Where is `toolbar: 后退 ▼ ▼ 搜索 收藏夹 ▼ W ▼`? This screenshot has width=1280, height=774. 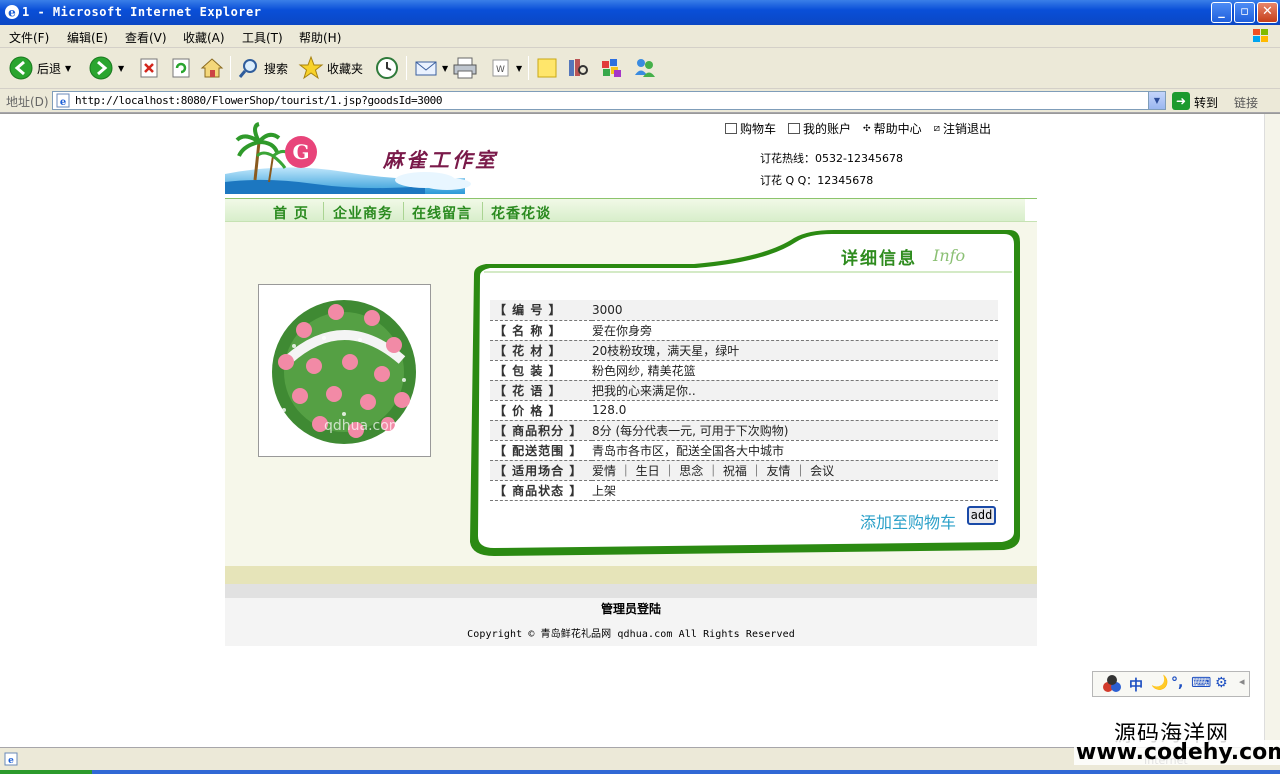 toolbar: 后退 ▼ ▼ 搜索 收藏夹 ▼ W ▼ is located at coordinates (640, 68).